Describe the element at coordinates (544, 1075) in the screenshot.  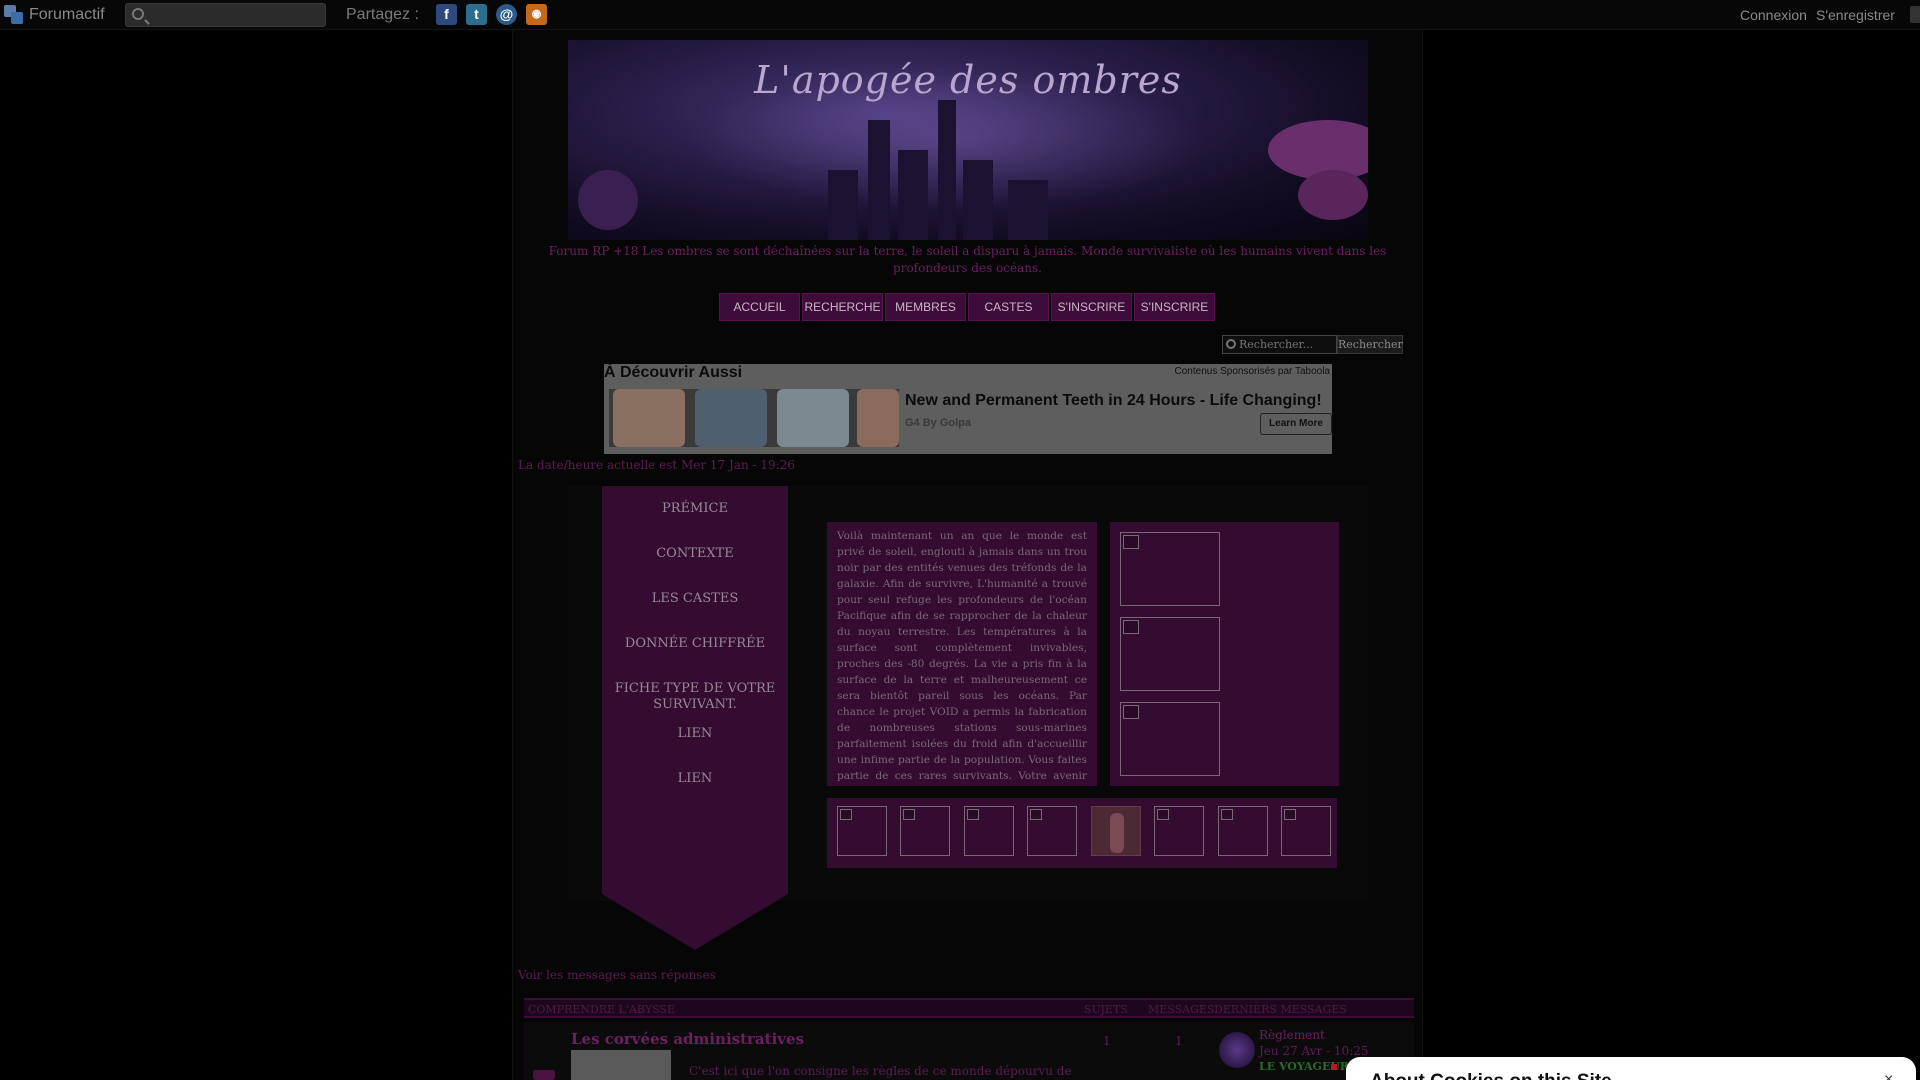
I see `forum-status-icon` at that location.